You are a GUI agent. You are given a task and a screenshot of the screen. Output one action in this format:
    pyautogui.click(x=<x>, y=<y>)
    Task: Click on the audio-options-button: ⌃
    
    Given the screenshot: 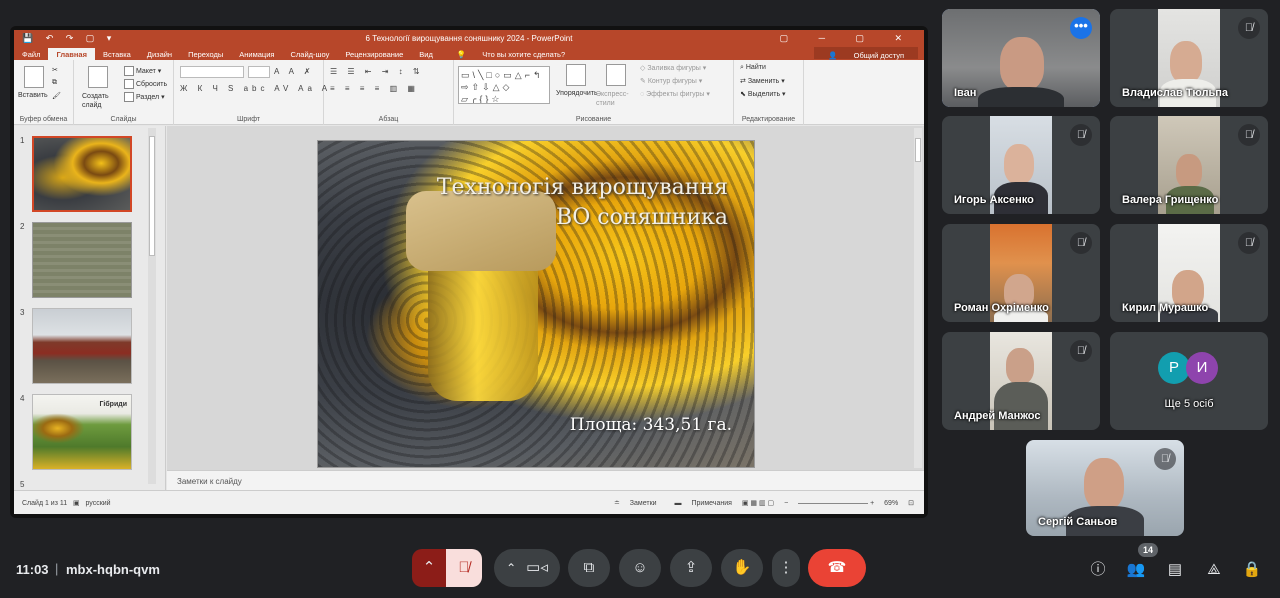 What is the action you would take?
    pyautogui.click(x=429, y=568)
    